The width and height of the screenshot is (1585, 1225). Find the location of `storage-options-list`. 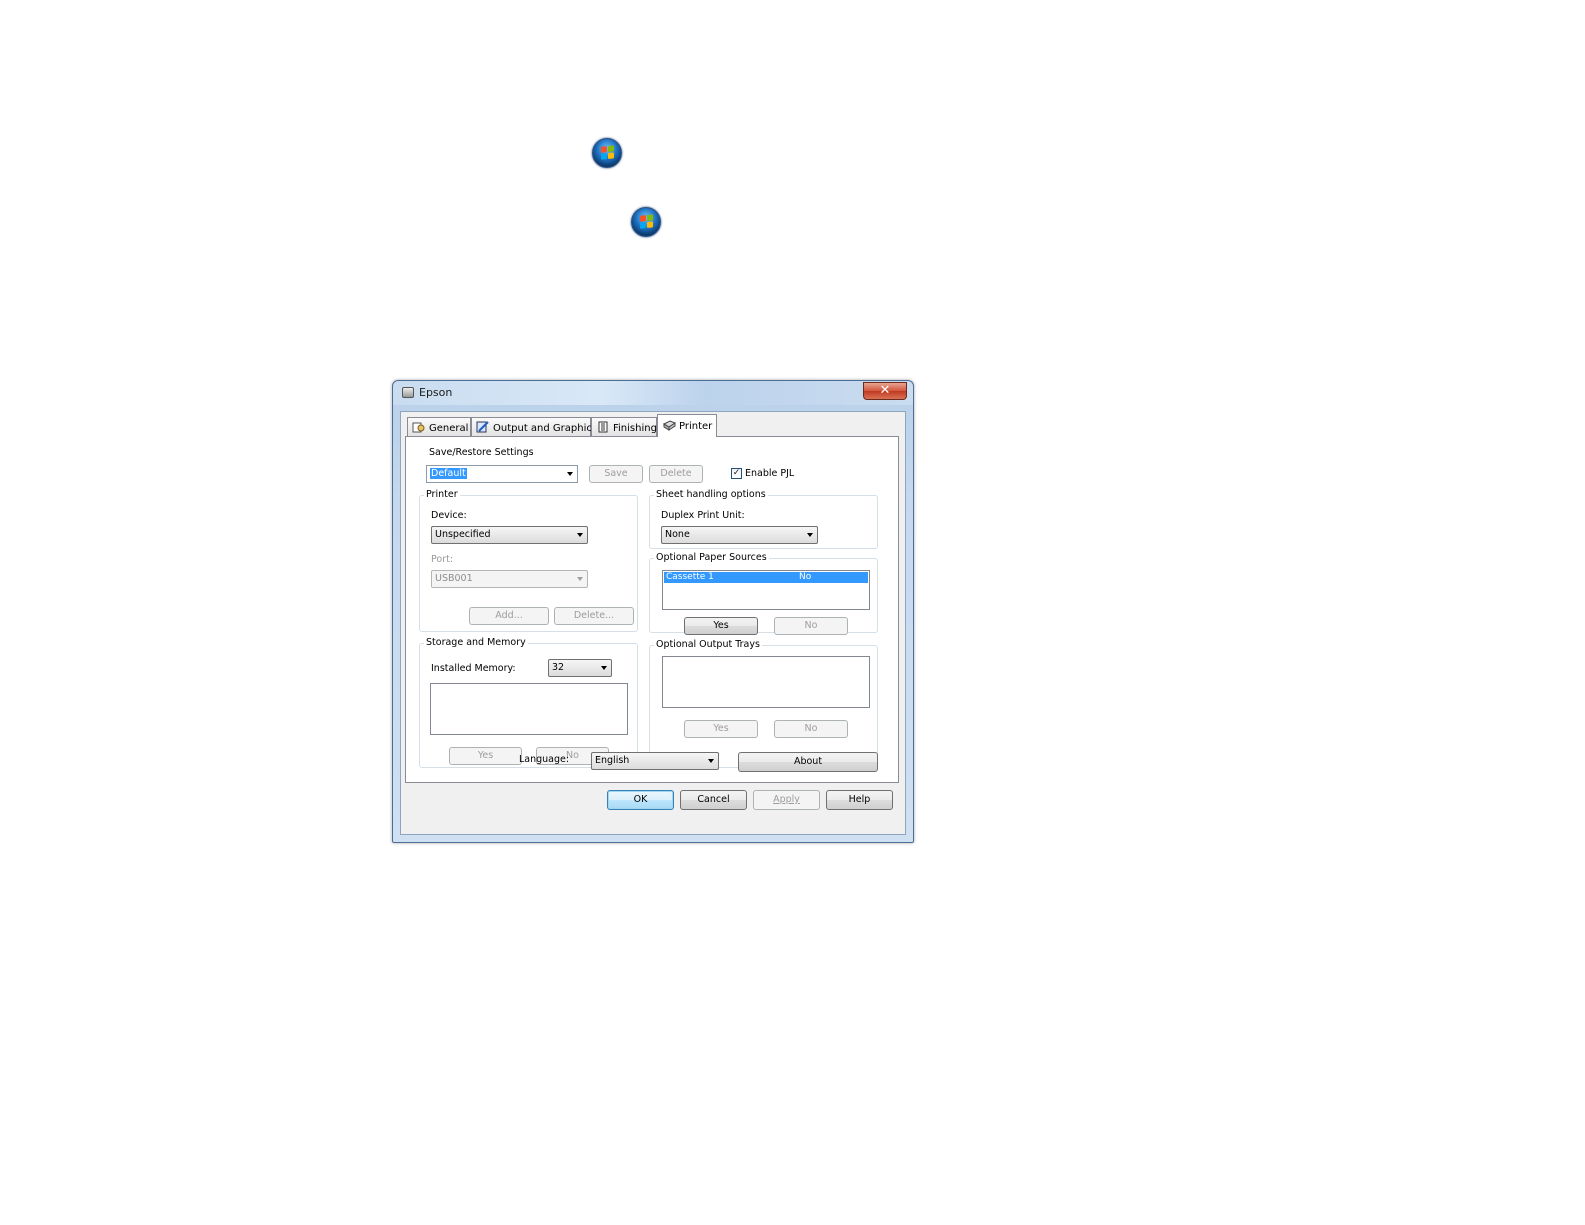

storage-options-list is located at coordinates (529, 709).